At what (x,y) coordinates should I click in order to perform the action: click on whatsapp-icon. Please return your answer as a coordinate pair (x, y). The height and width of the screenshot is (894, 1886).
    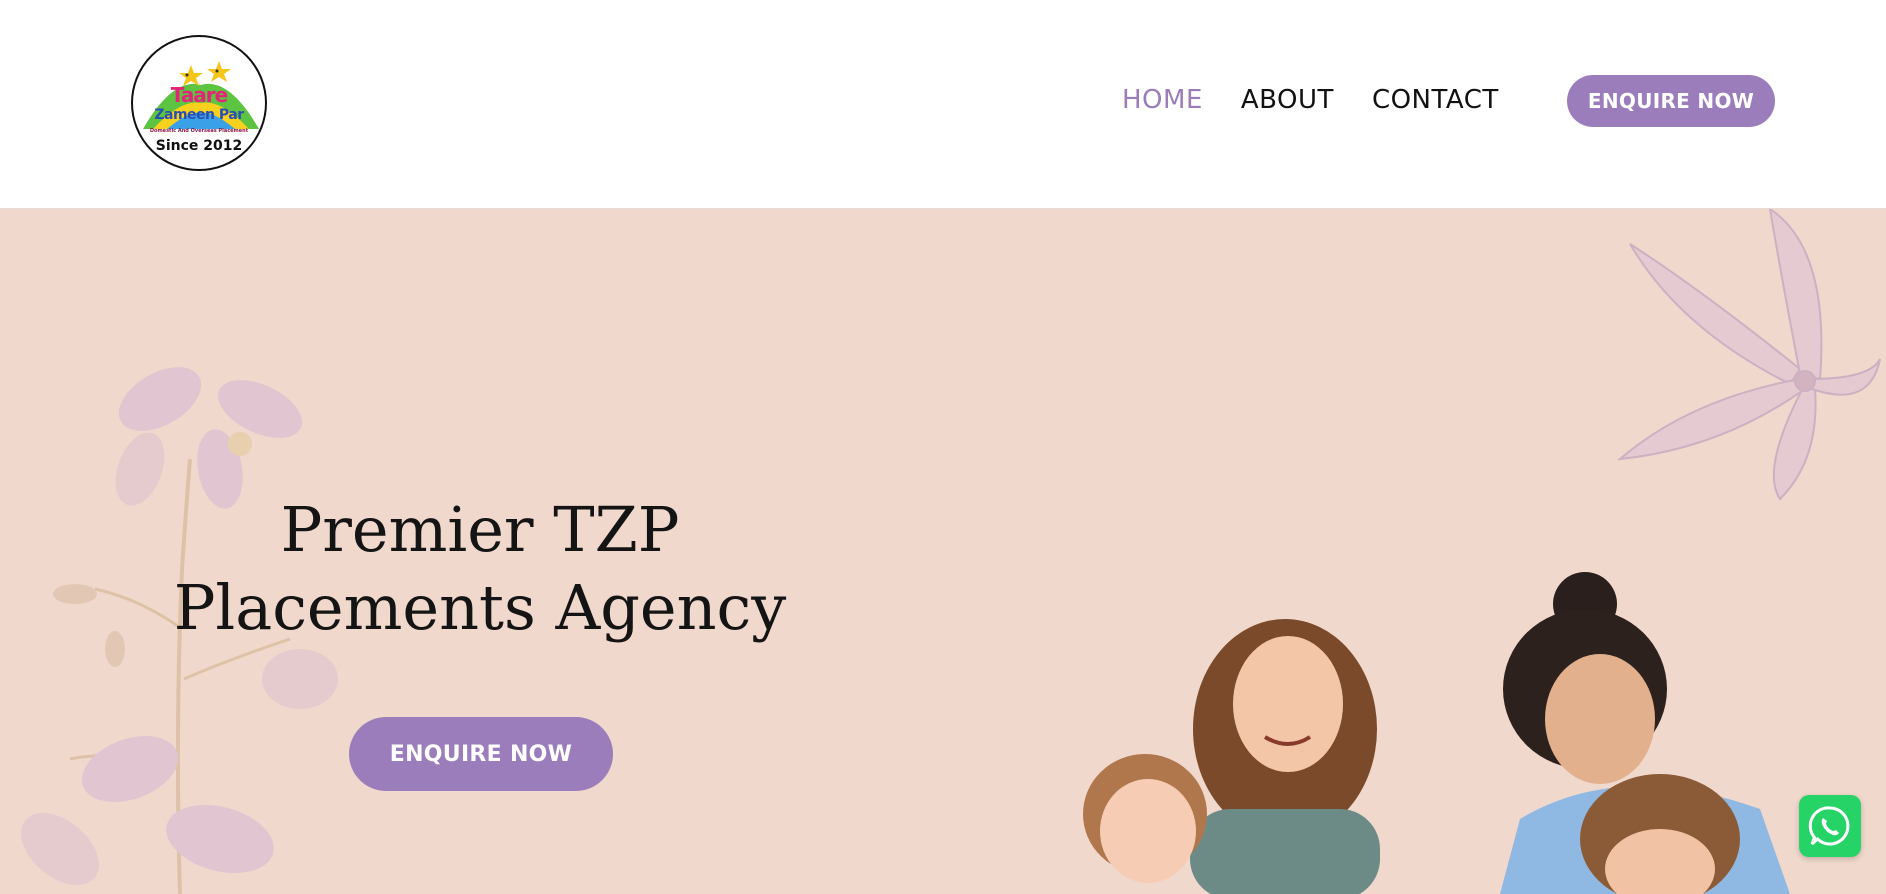
    Looking at the image, I should click on (1829, 826).